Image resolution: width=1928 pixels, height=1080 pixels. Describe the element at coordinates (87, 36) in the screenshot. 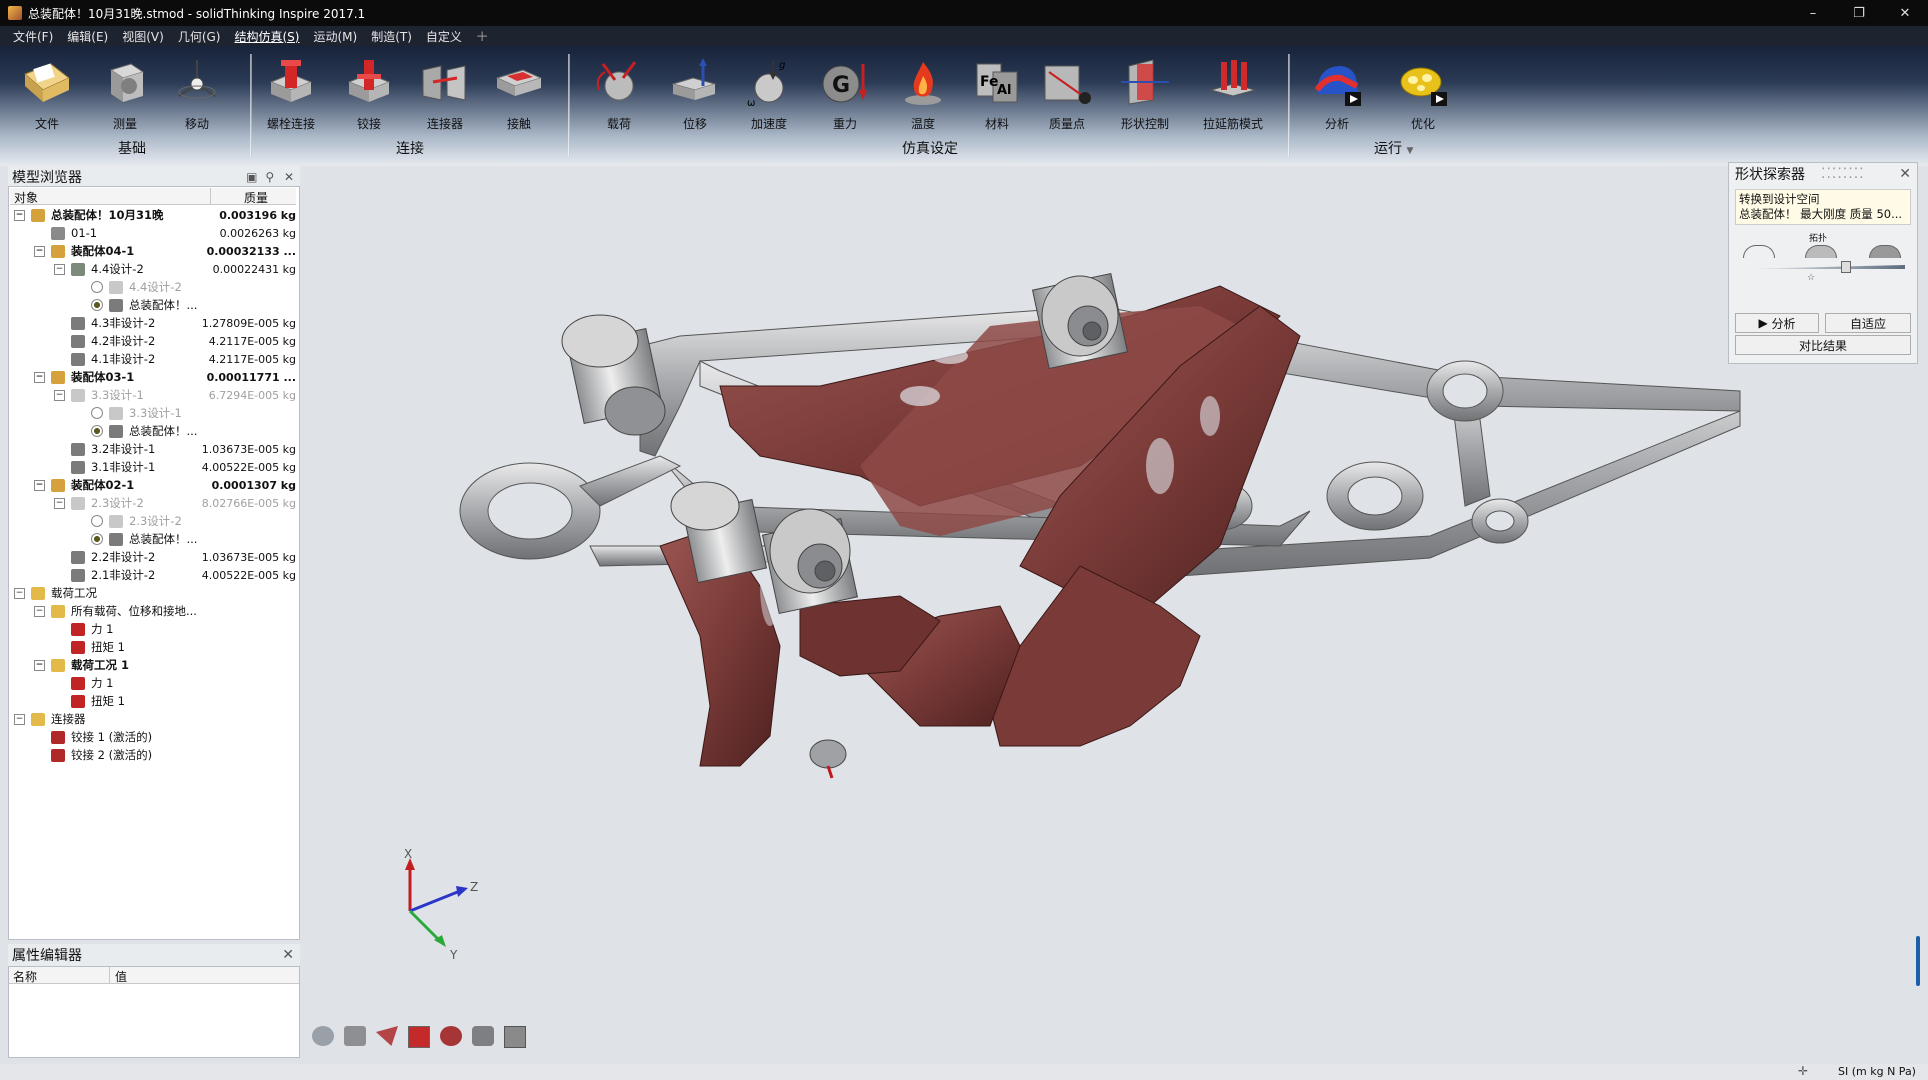

I see `menu-edit: 编辑(E)` at that location.